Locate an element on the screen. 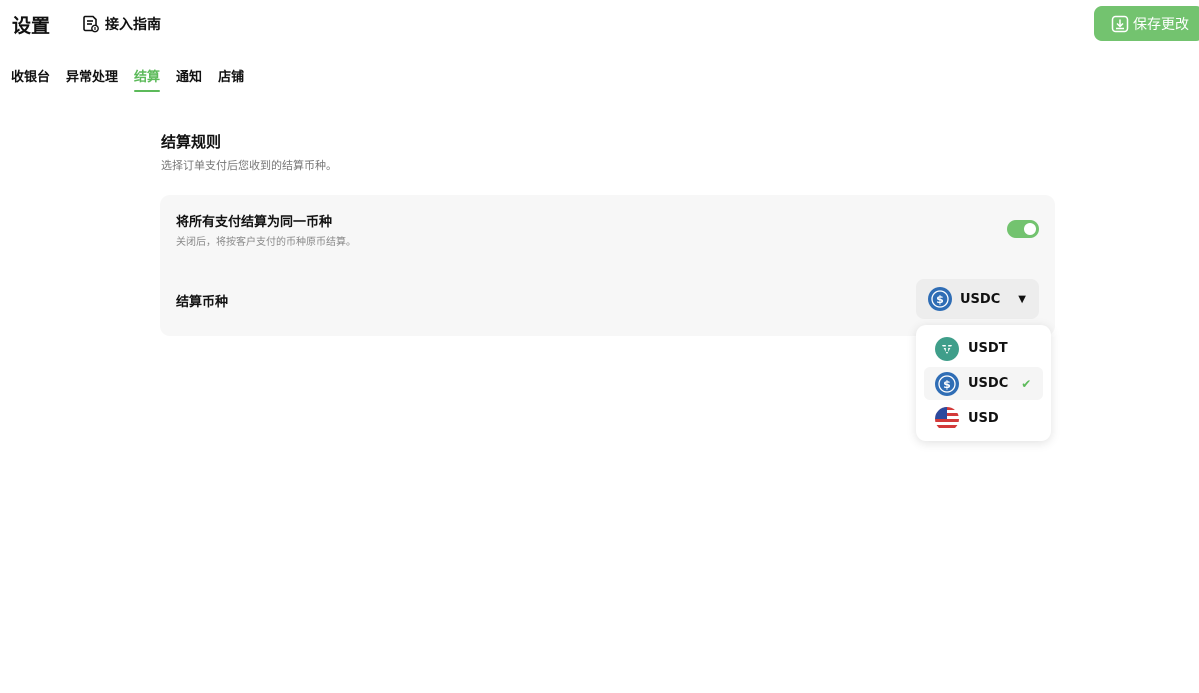  usdt-icon is located at coordinates (947, 348).